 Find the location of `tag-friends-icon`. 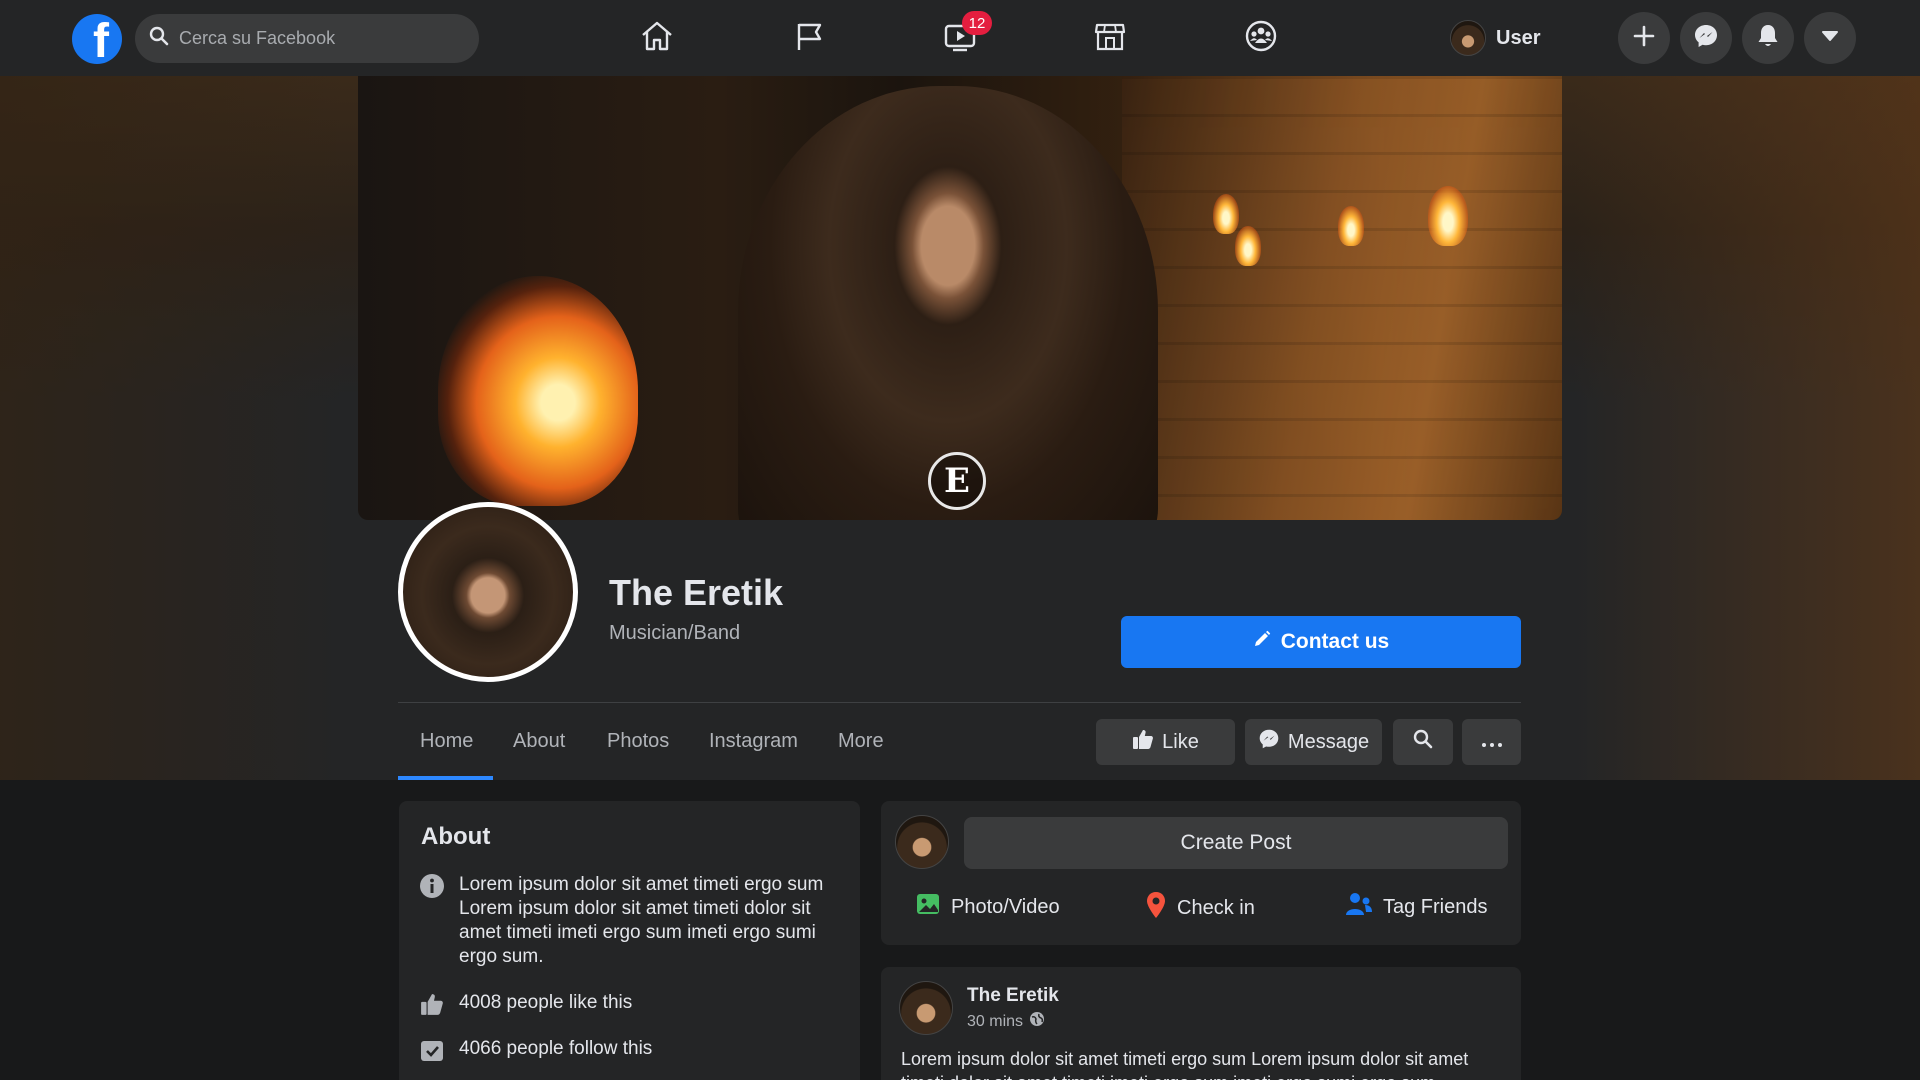

tag-friends-icon is located at coordinates (1359, 907).